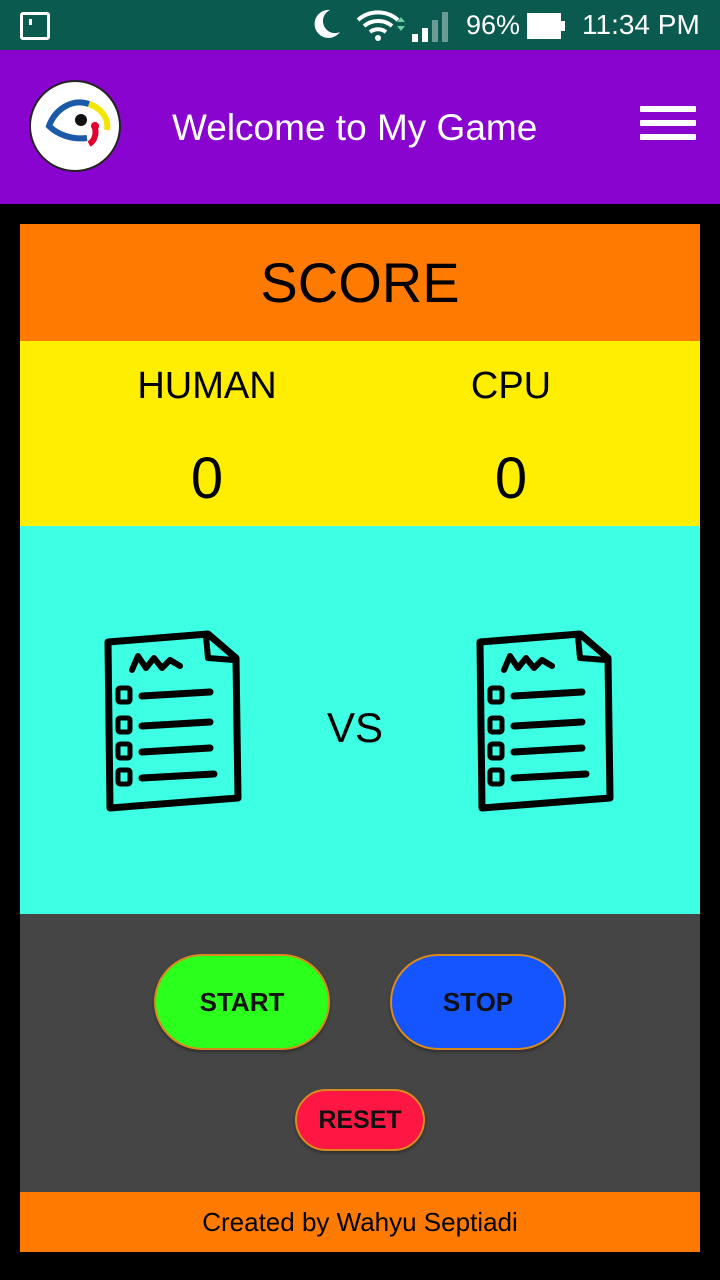 The image size is (720, 1280). Describe the element at coordinates (355, 727) in the screenshot. I see `vs-label: VS` at that location.